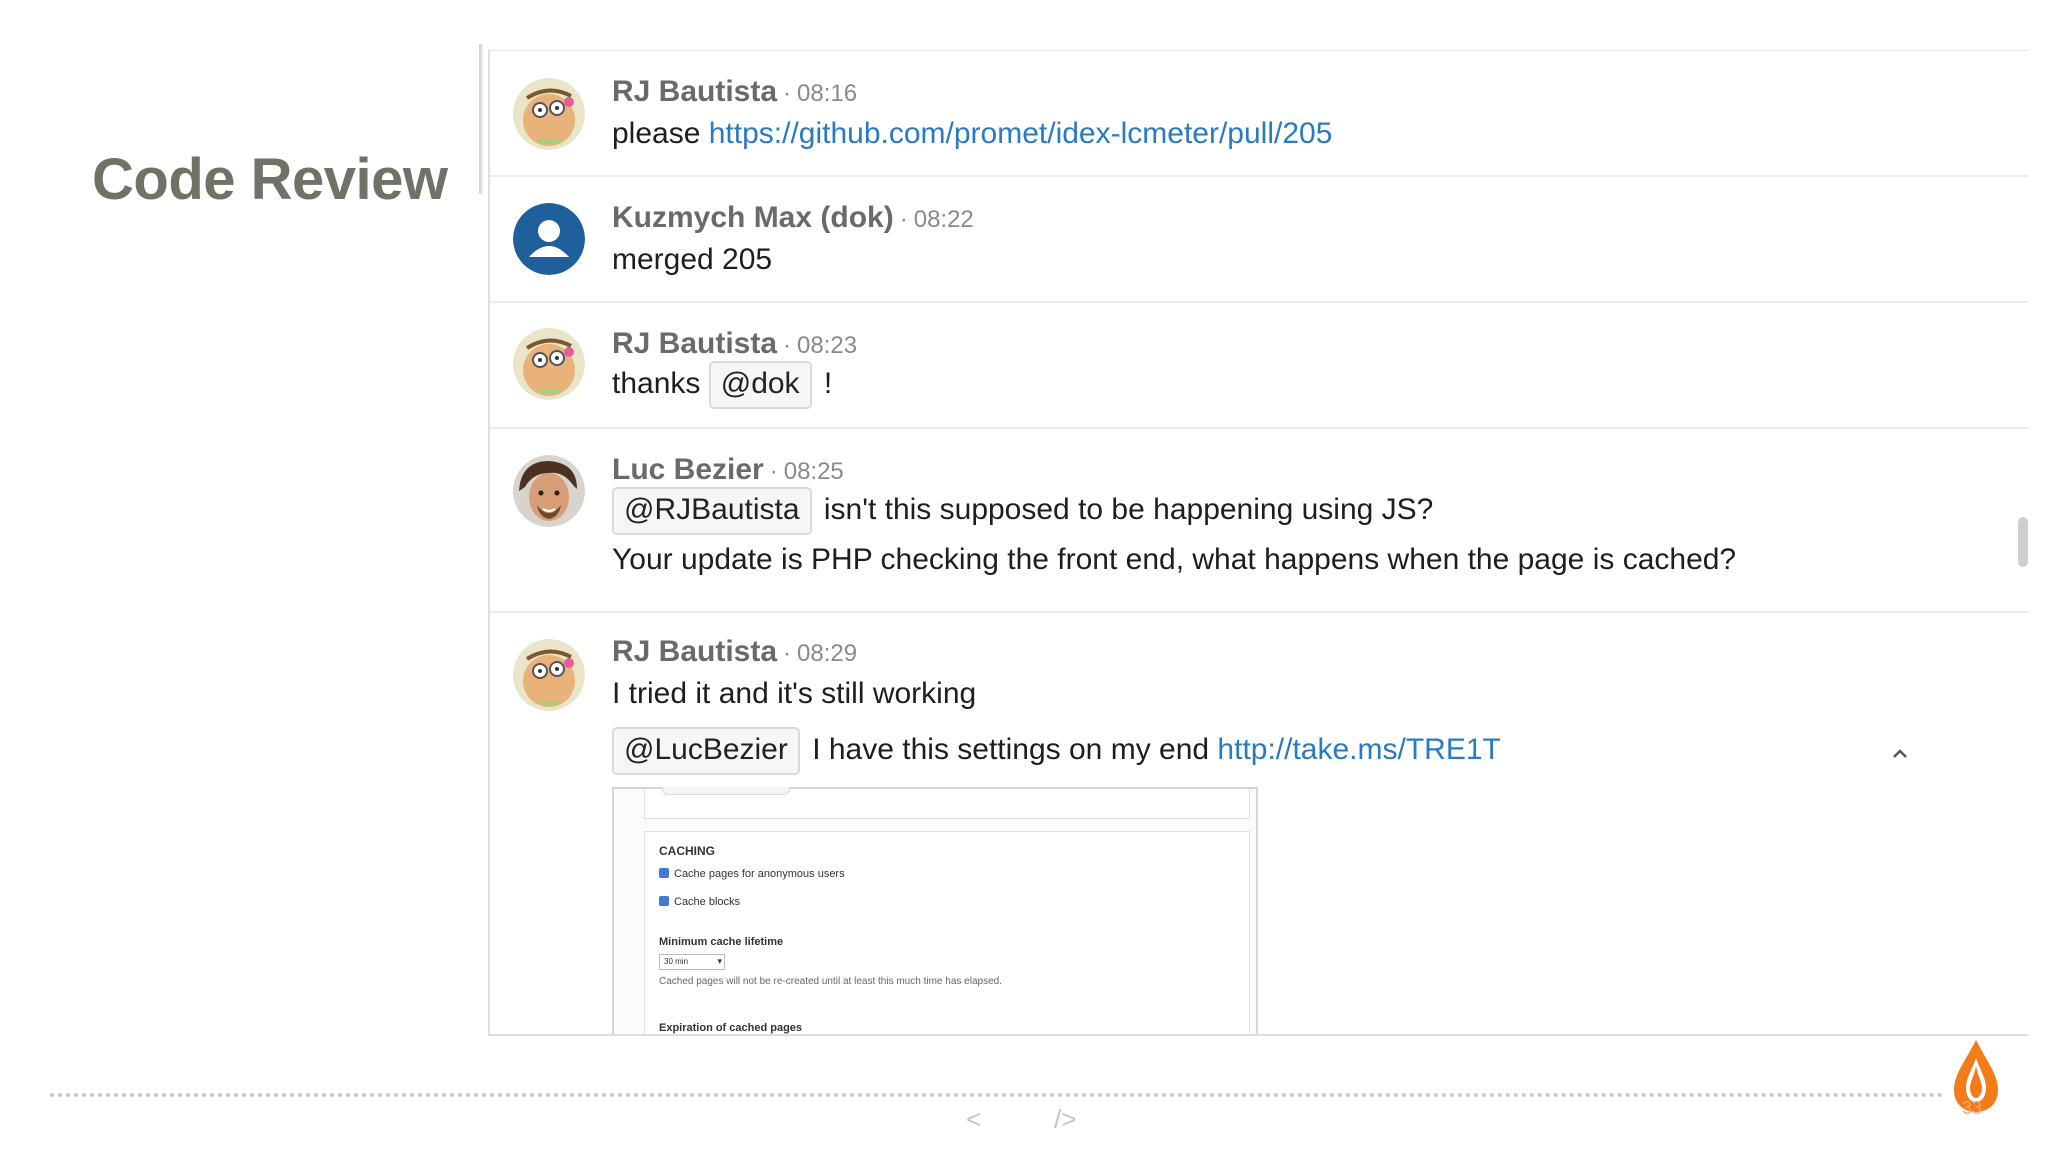 Image resolution: width=2048 pixels, height=1152 pixels. I want to click on message-header: RJ Bautista · 08:23, so click(734, 344).